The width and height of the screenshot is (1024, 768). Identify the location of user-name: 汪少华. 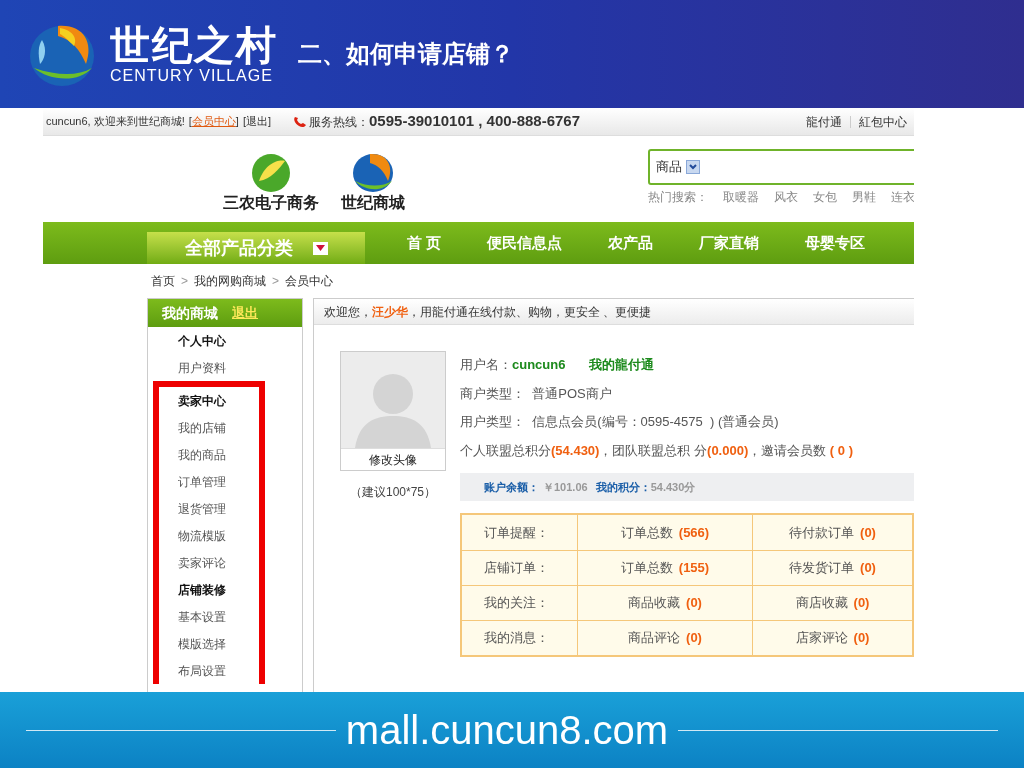
(390, 312).